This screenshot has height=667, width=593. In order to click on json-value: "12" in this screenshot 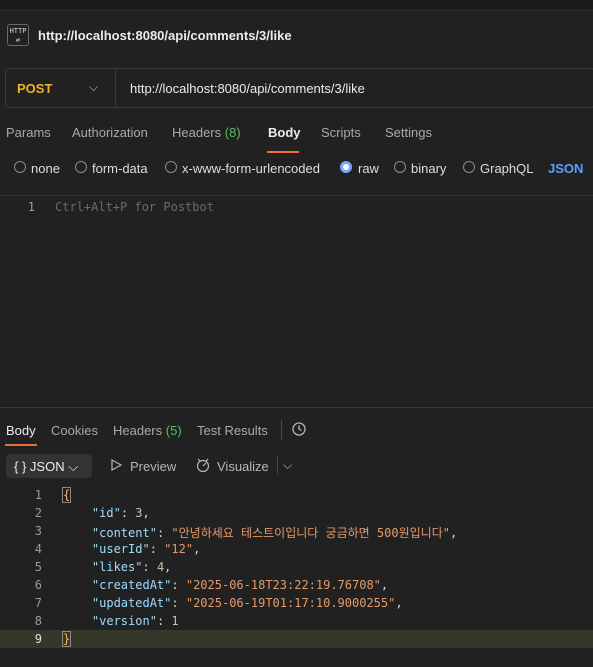, I will do `click(179, 549)`.